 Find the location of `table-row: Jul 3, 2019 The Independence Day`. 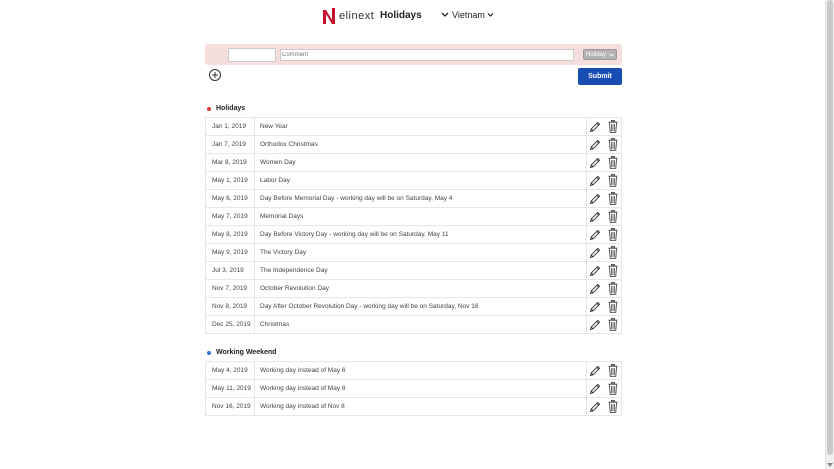

table-row: Jul 3, 2019 The Independence Day is located at coordinates (413, 271).